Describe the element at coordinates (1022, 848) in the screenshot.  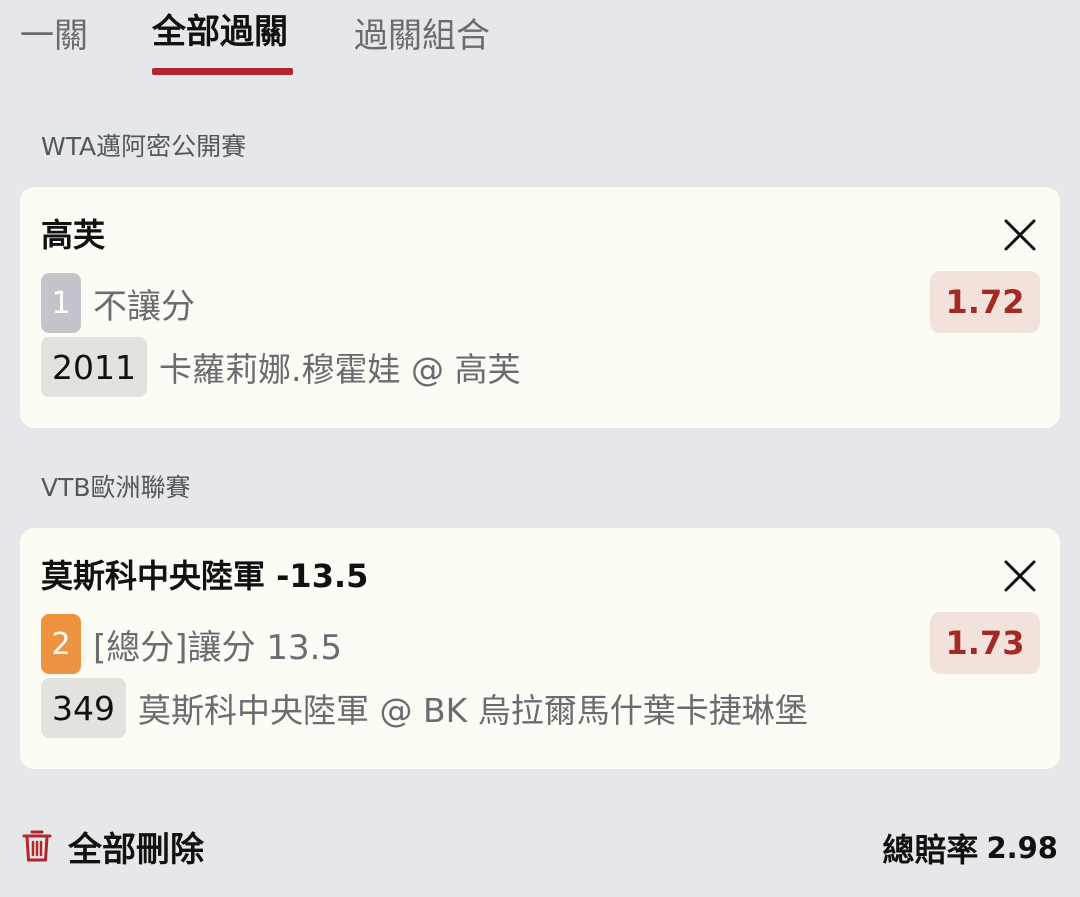
I see `total-odds-value: 2.98` at that location.